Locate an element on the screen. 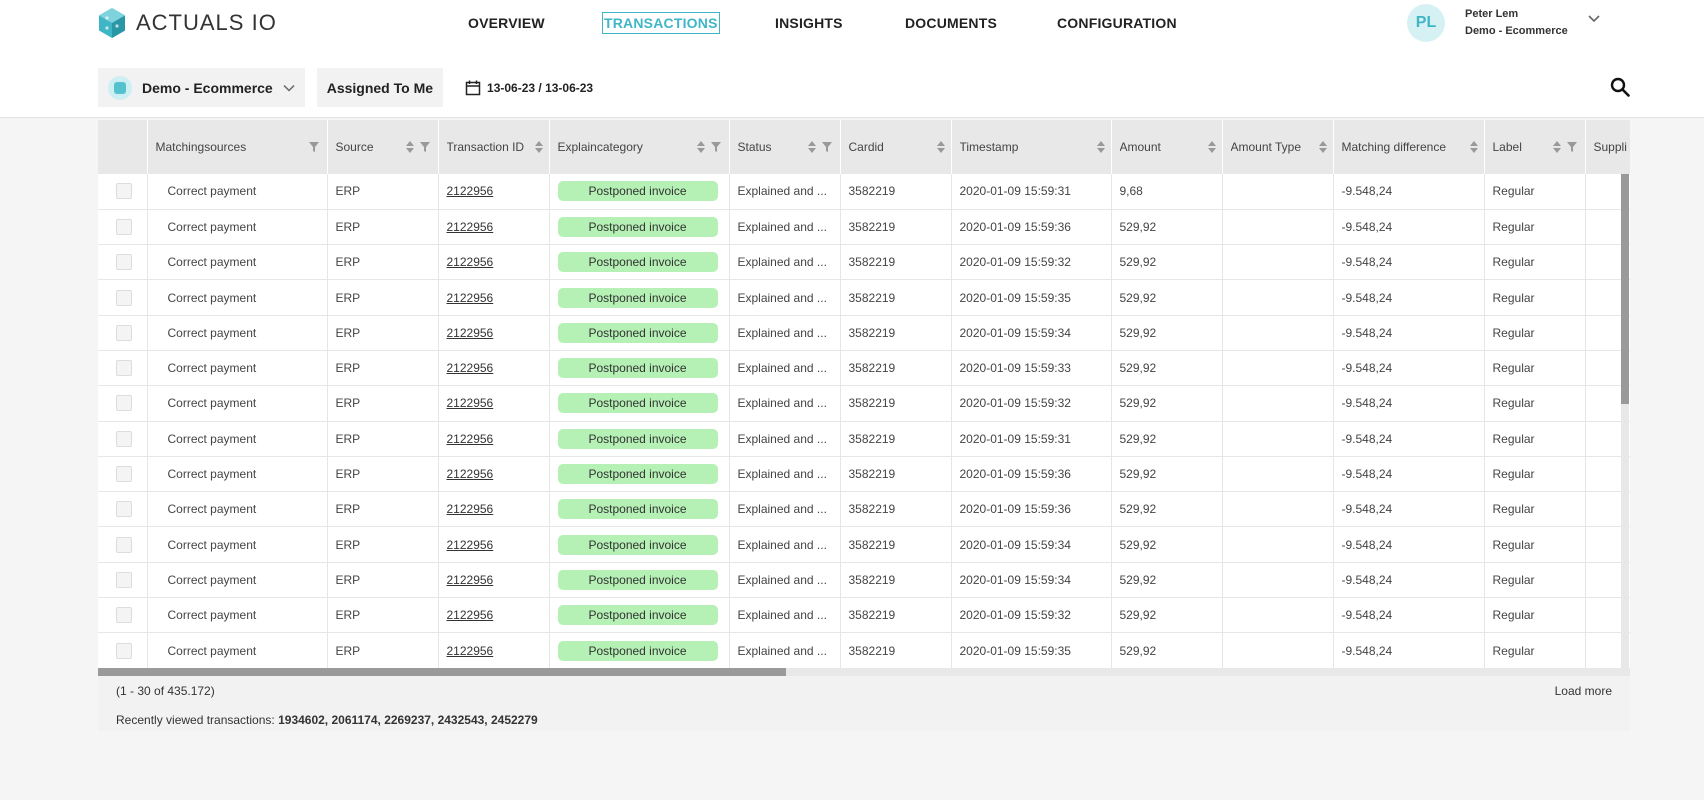 The height and width of the screenshot is (800, 1704). chevron-down-icon is located at coordinates (1594, 19).